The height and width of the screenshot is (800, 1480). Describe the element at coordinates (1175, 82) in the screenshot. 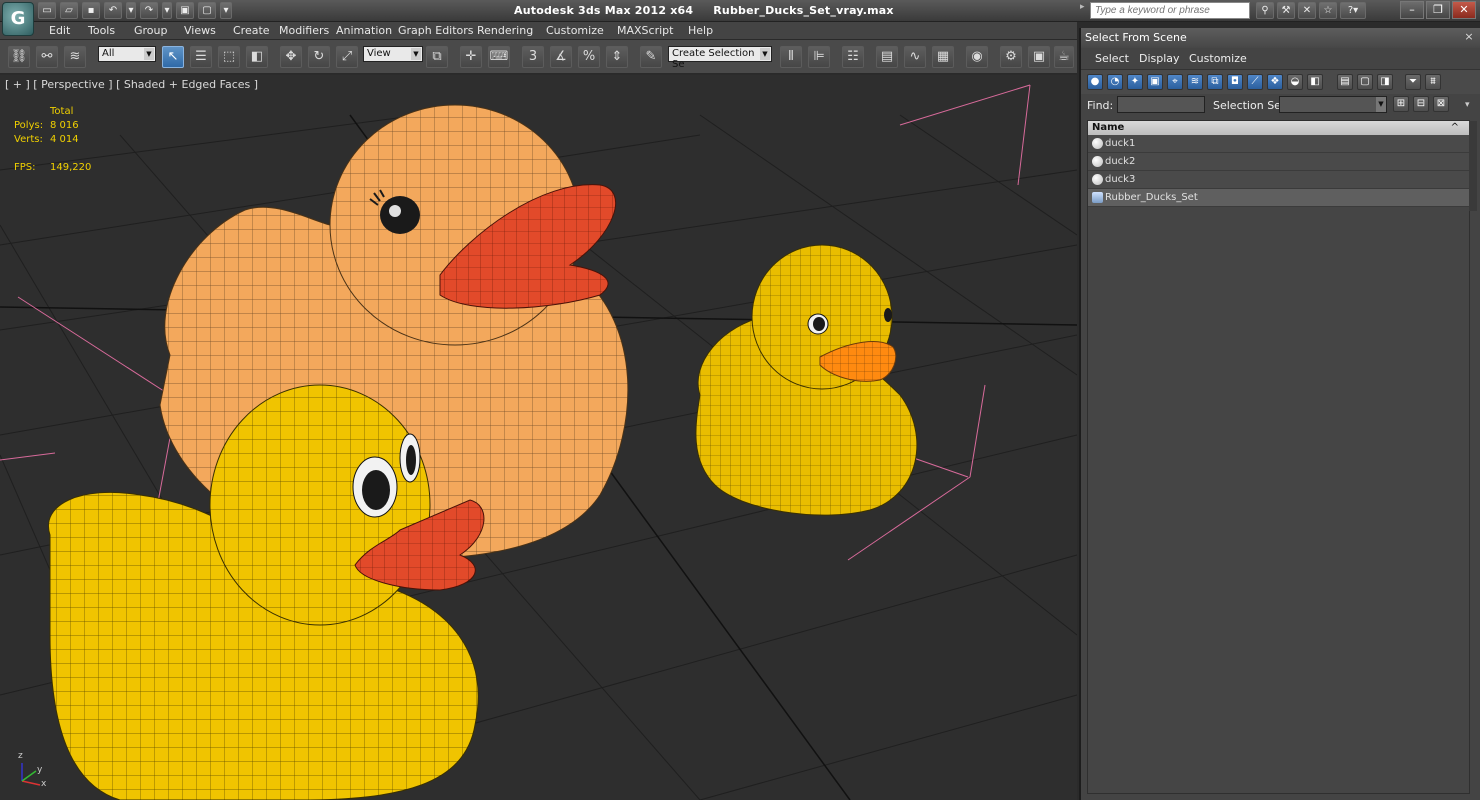

I see `display-helpers-icon: ⌖` at that location.